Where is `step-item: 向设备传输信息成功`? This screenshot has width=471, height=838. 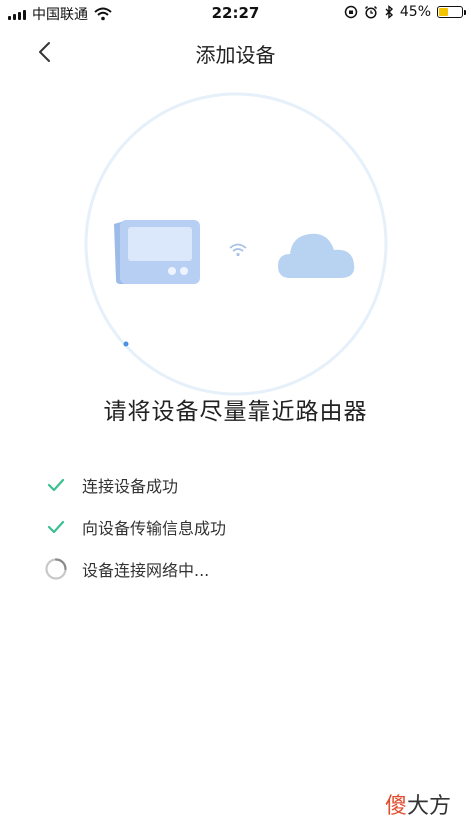 step-item: 向设备传输信息成功 is located at coordinates (135, 527).